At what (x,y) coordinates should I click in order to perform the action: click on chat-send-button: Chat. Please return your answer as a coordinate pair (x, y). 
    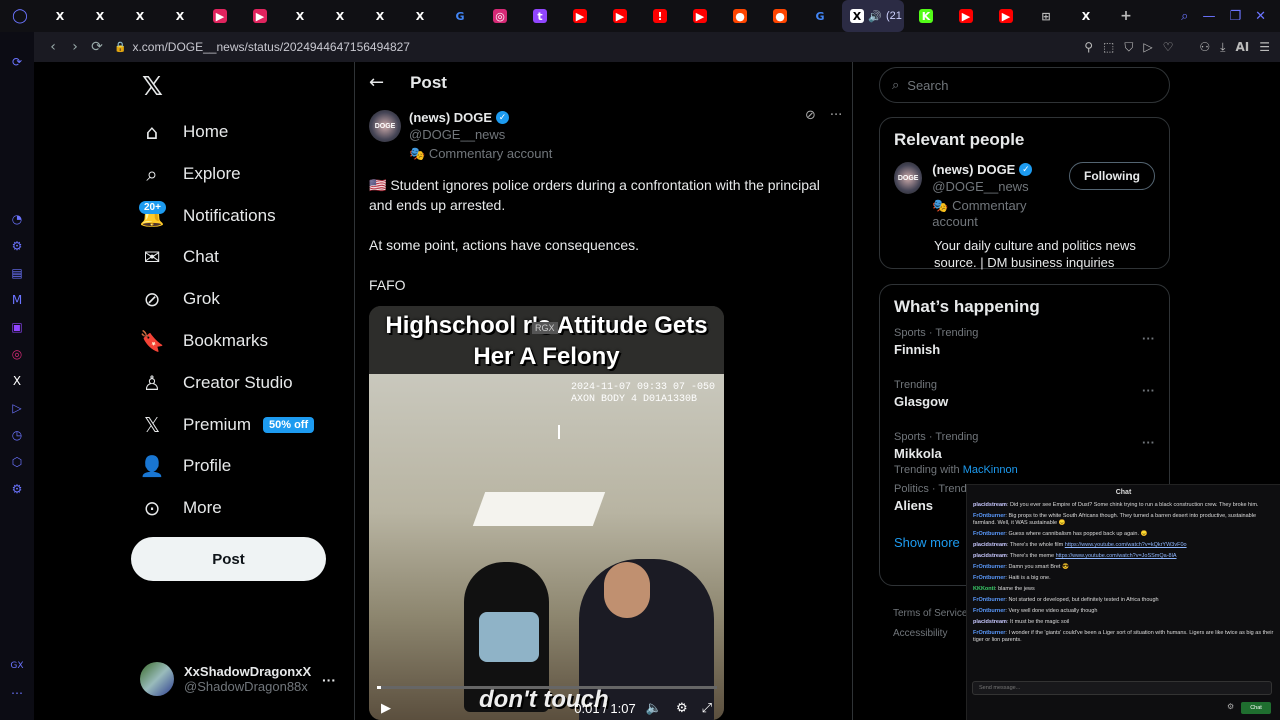
    Looking at the image, I should click on (1256, 708).